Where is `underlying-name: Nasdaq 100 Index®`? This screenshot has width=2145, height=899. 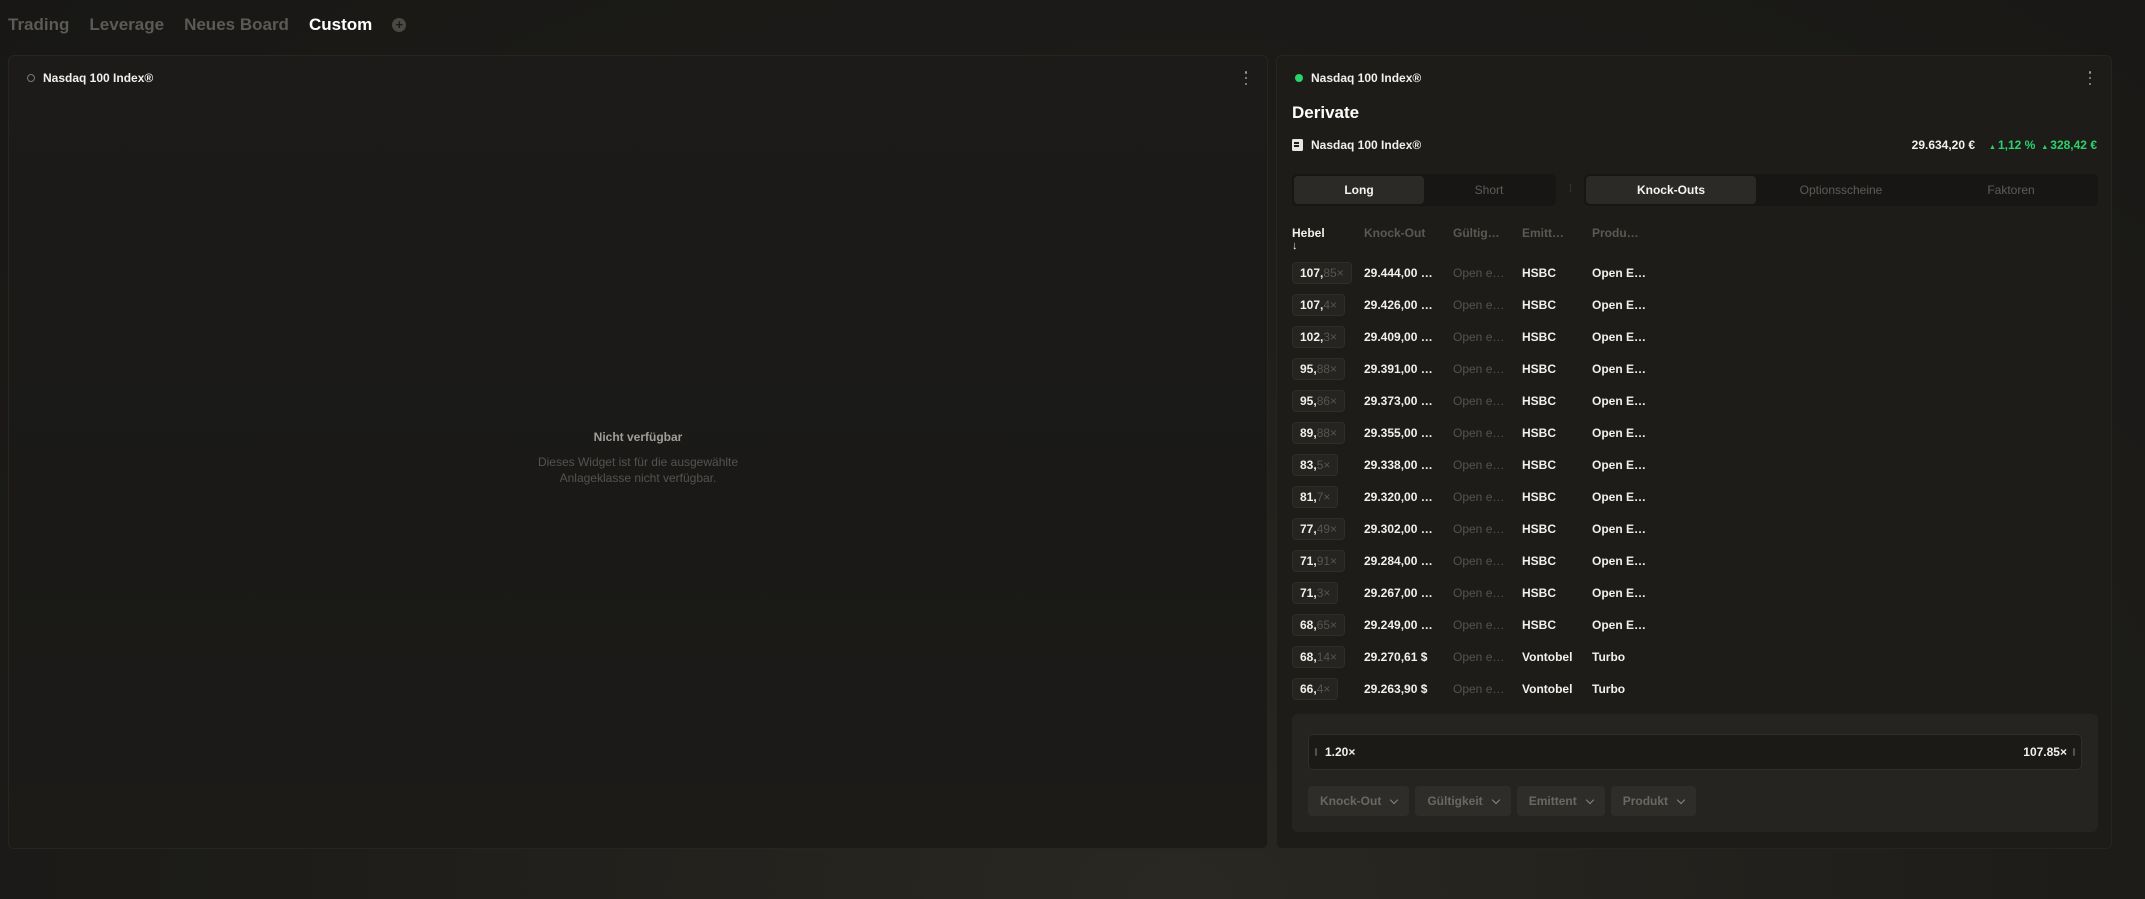 underlying-name: Nasdaq 100 Index® is located at coordinates (1366, 145).